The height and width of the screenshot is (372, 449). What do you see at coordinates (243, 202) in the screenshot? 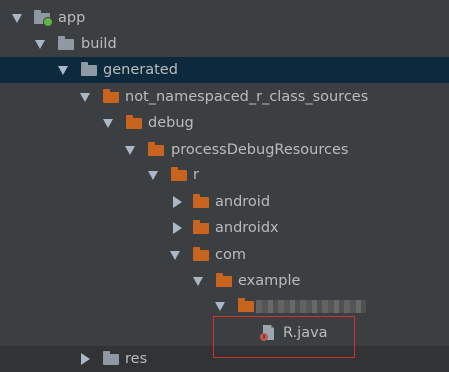
I see `tree-node-label: android` at bounding box center [243, 202].